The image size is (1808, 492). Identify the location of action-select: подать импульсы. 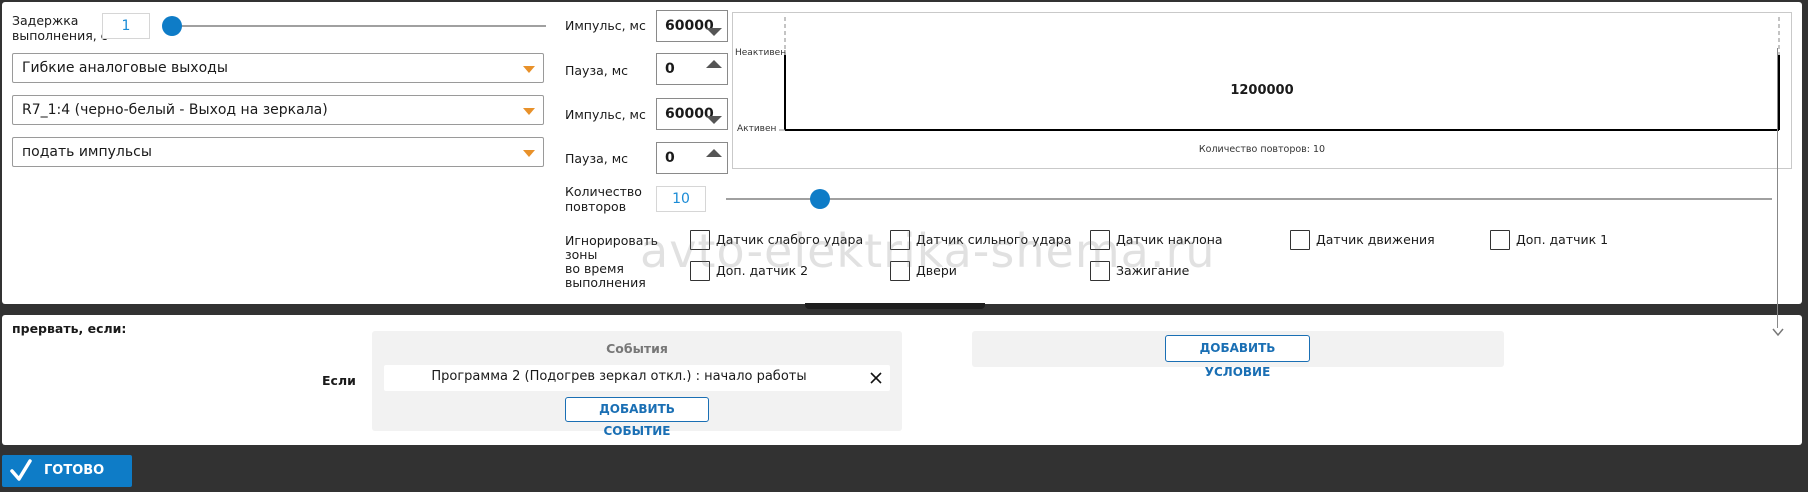
(278, 152).